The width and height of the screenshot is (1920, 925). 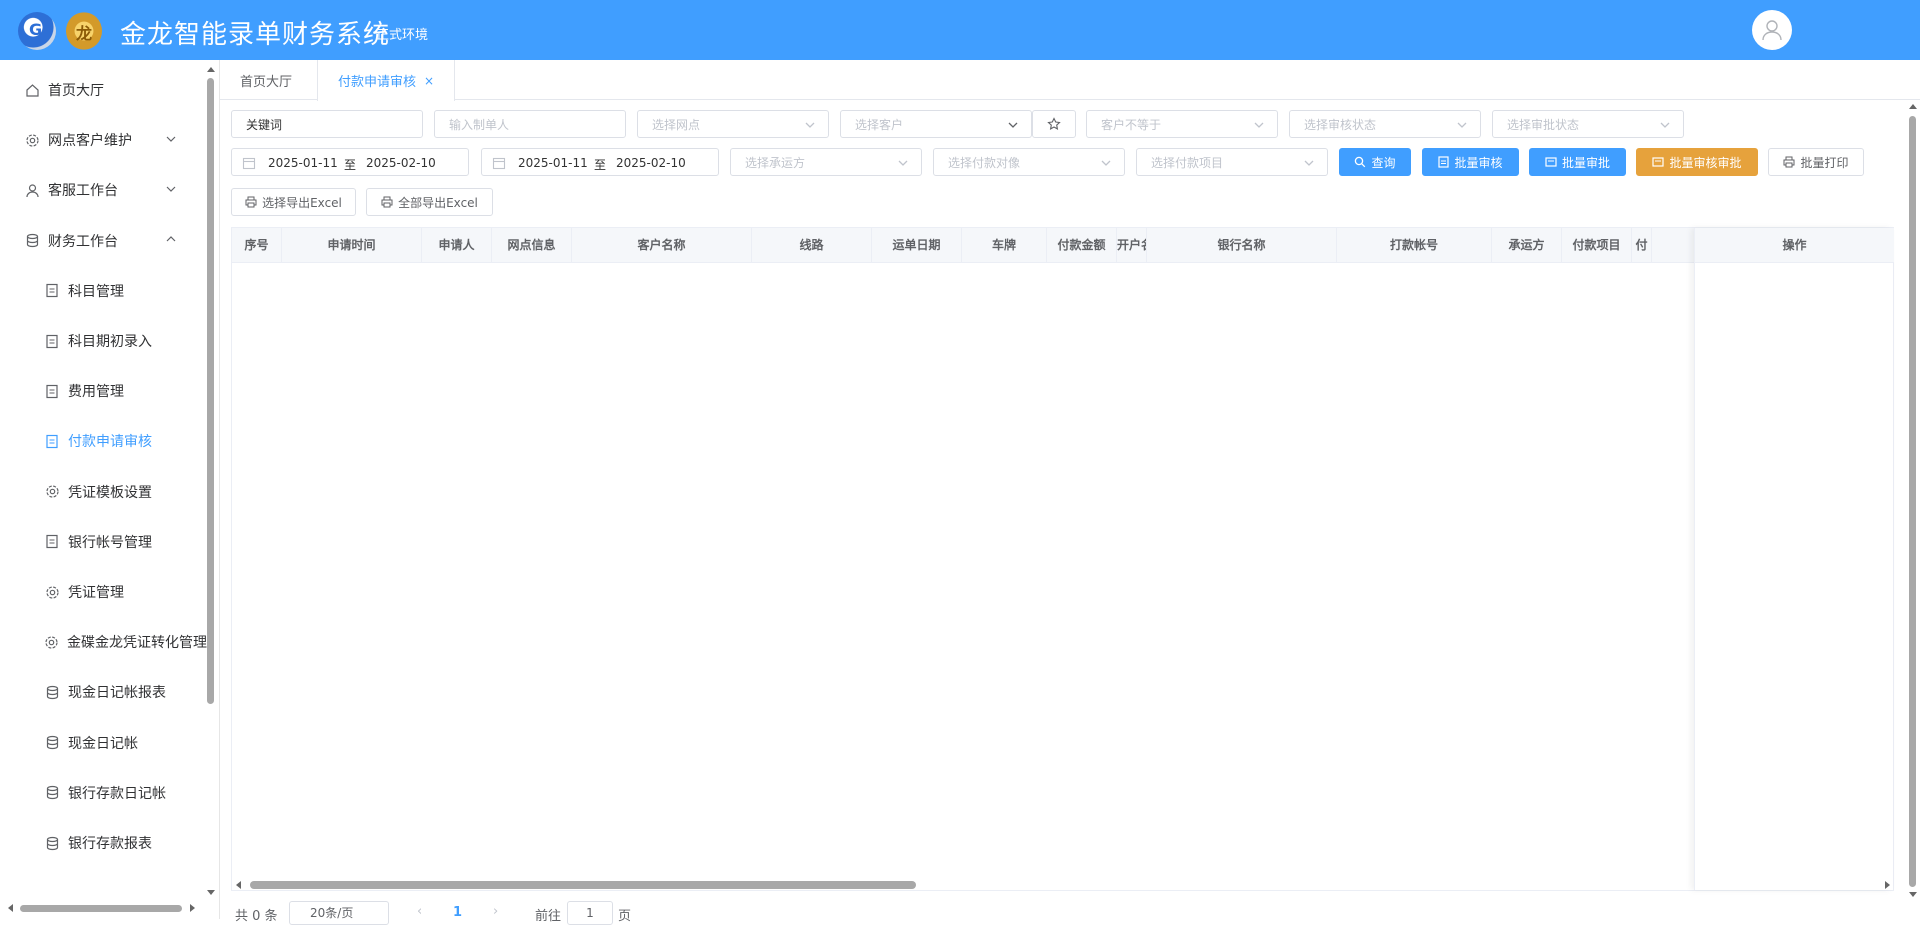 I want to click on date-range-picker-1: 2025-01-11 至 2025-02-10, so click(x=350, y=162).